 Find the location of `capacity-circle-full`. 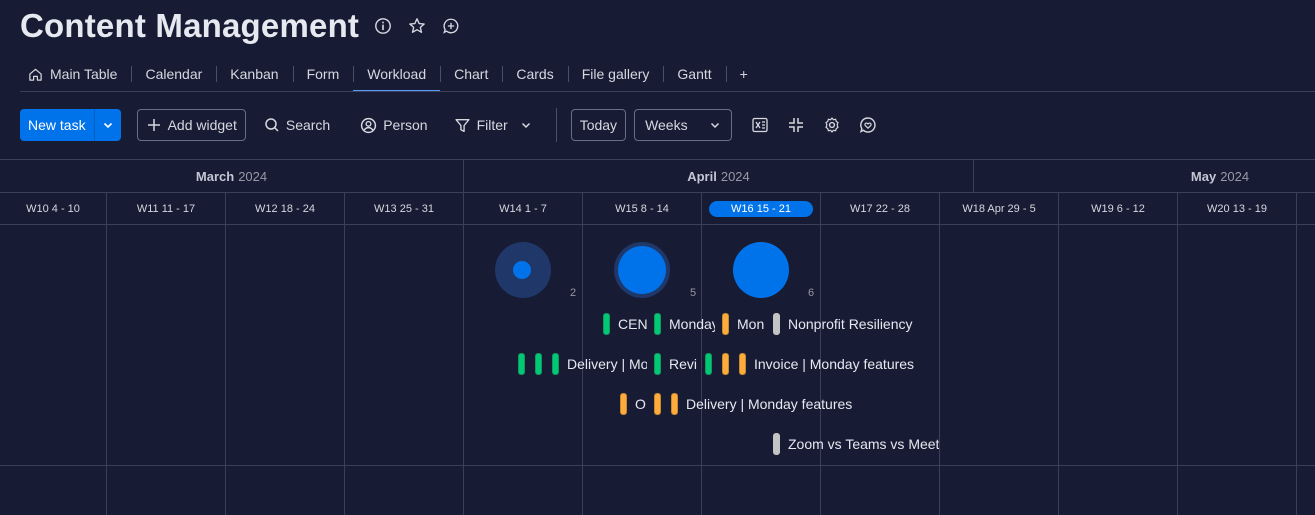

capacity-circle-full is located at coordinates (761, 270).